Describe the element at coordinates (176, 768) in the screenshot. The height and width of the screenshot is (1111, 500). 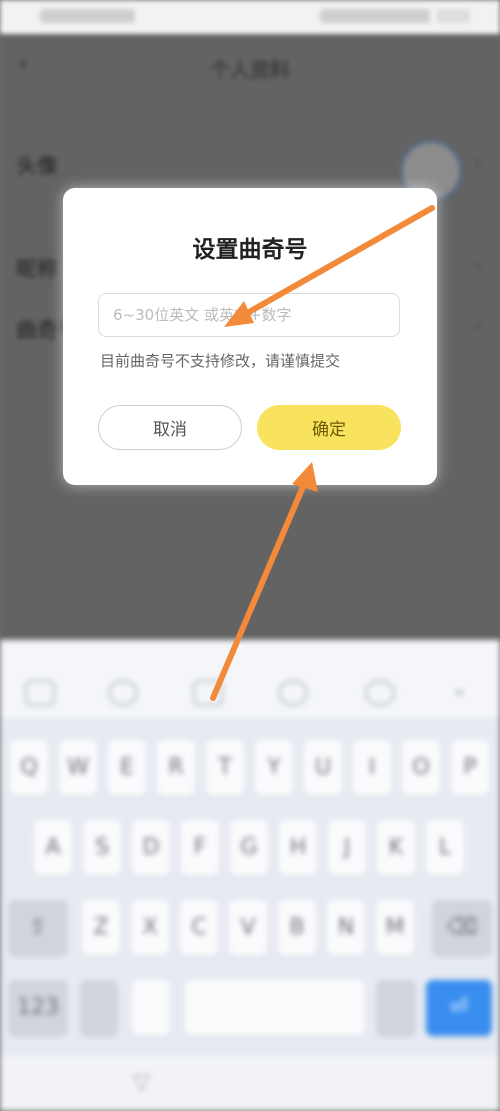
I see `key-r: R` at that location.